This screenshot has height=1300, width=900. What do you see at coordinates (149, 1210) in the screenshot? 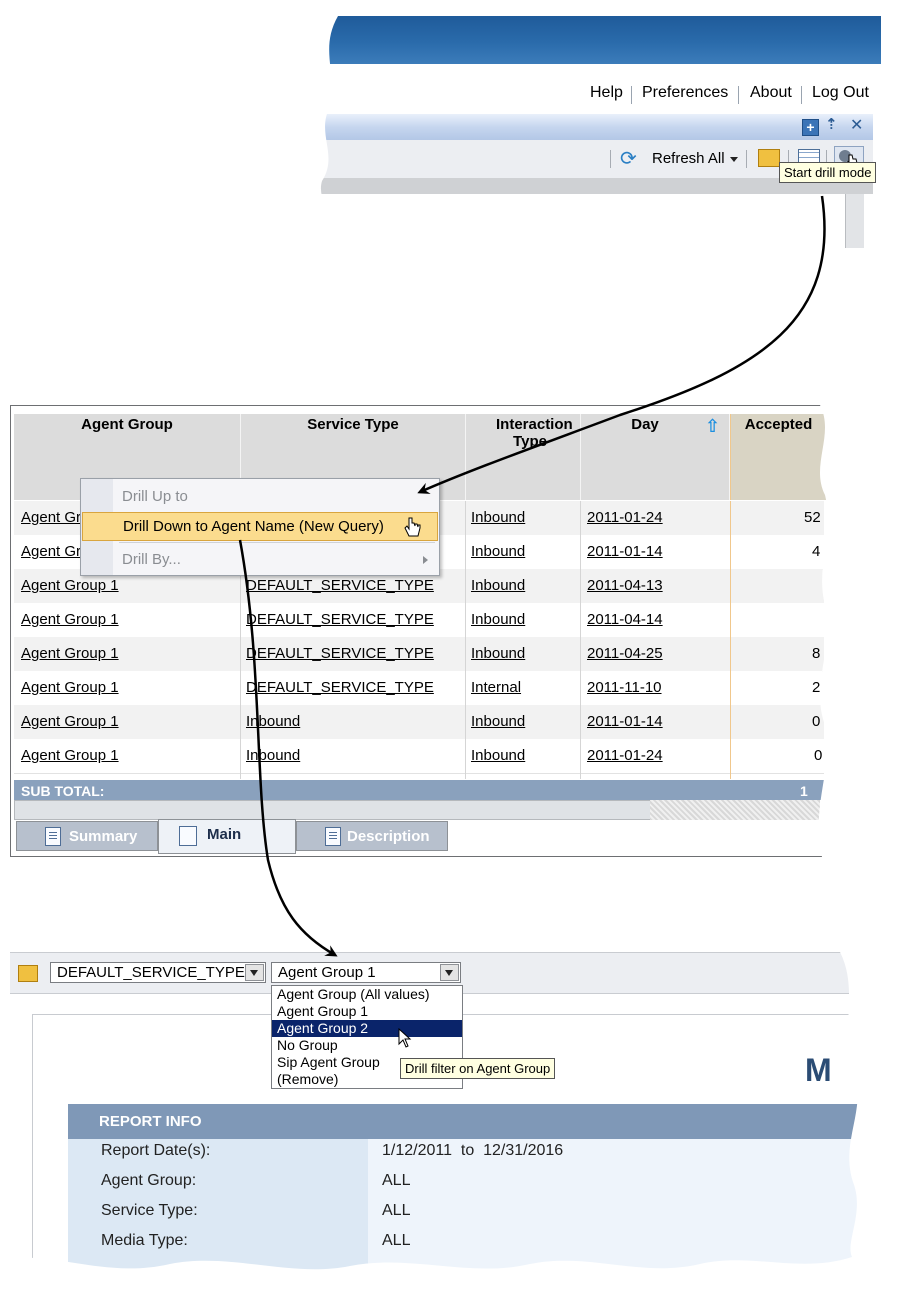
I see `service-type-label: Service Type:` at bounding box center [149, 1210].